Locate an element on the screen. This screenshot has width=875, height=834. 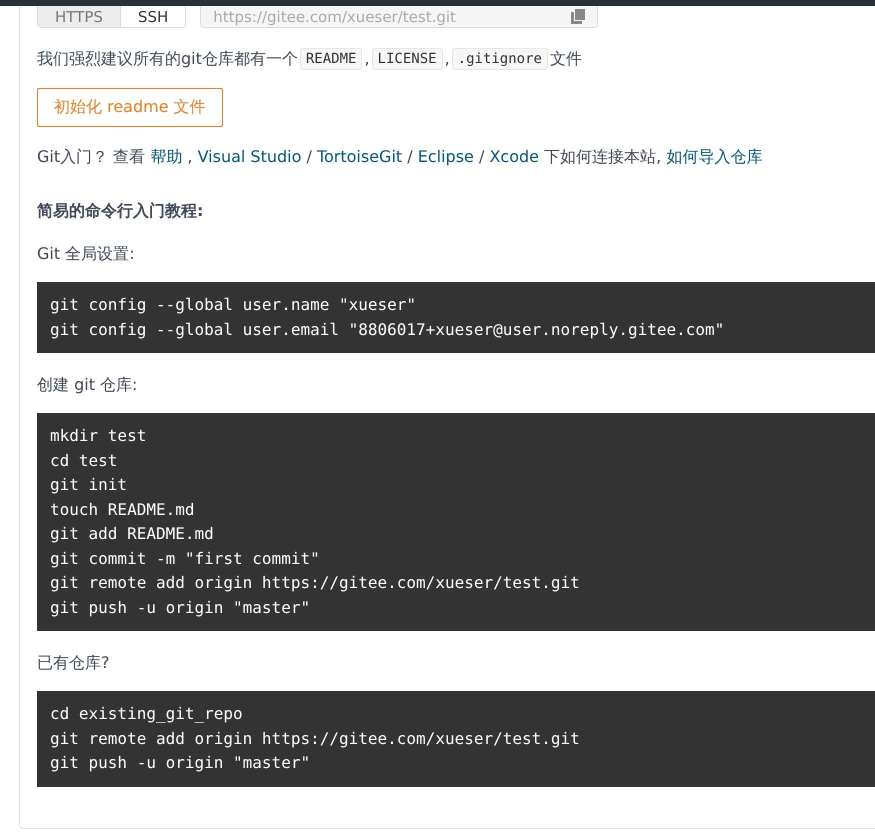
section-label: Git 全局设置: is located at coordinates (86, 254).